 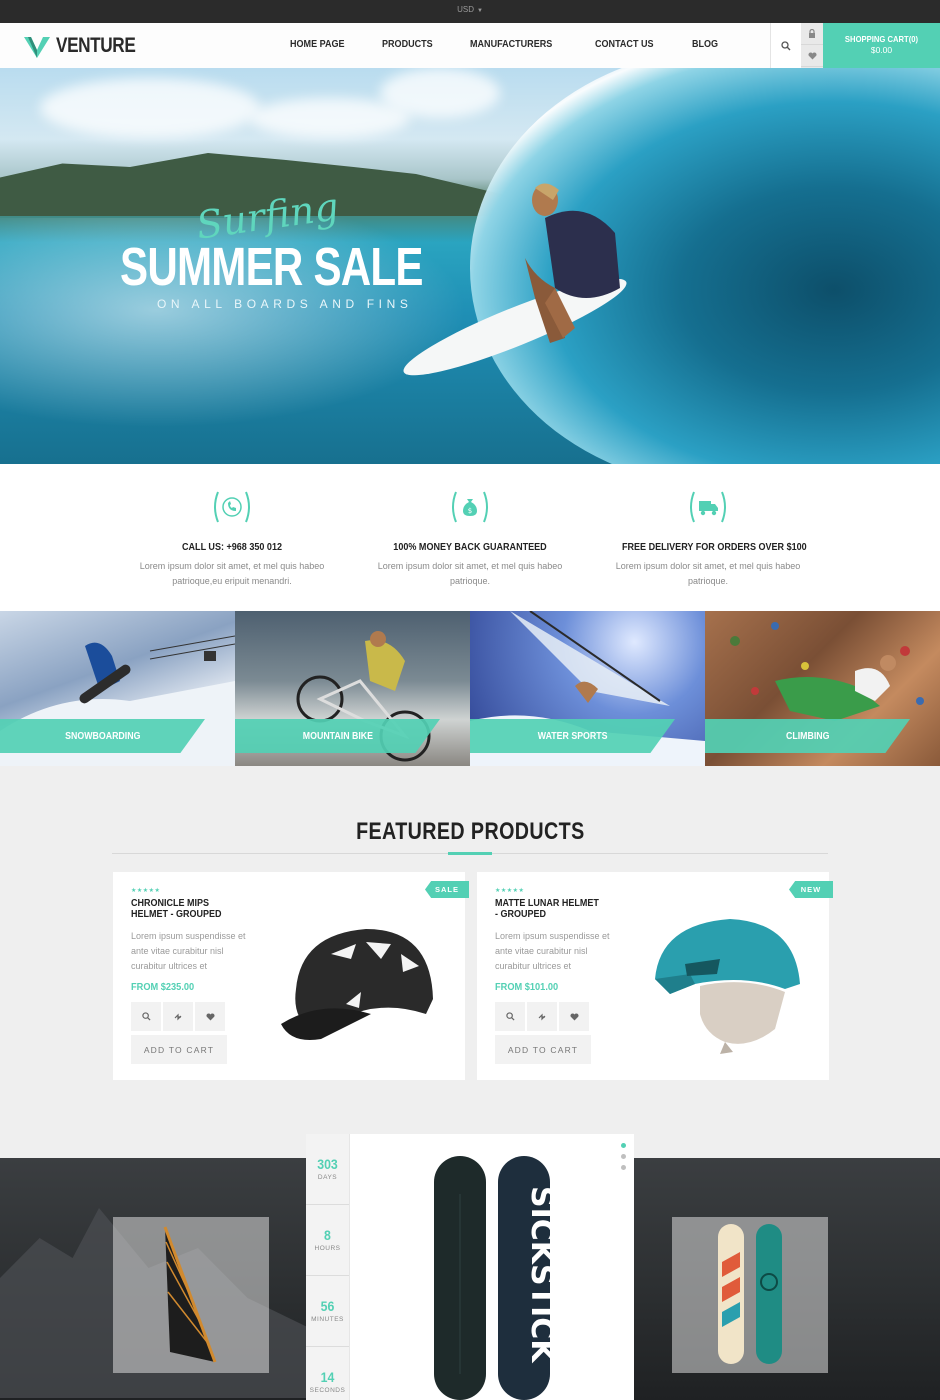 I want to click on nav-manufacturers: MANUFACTURERS, so click(x=511, y=44).